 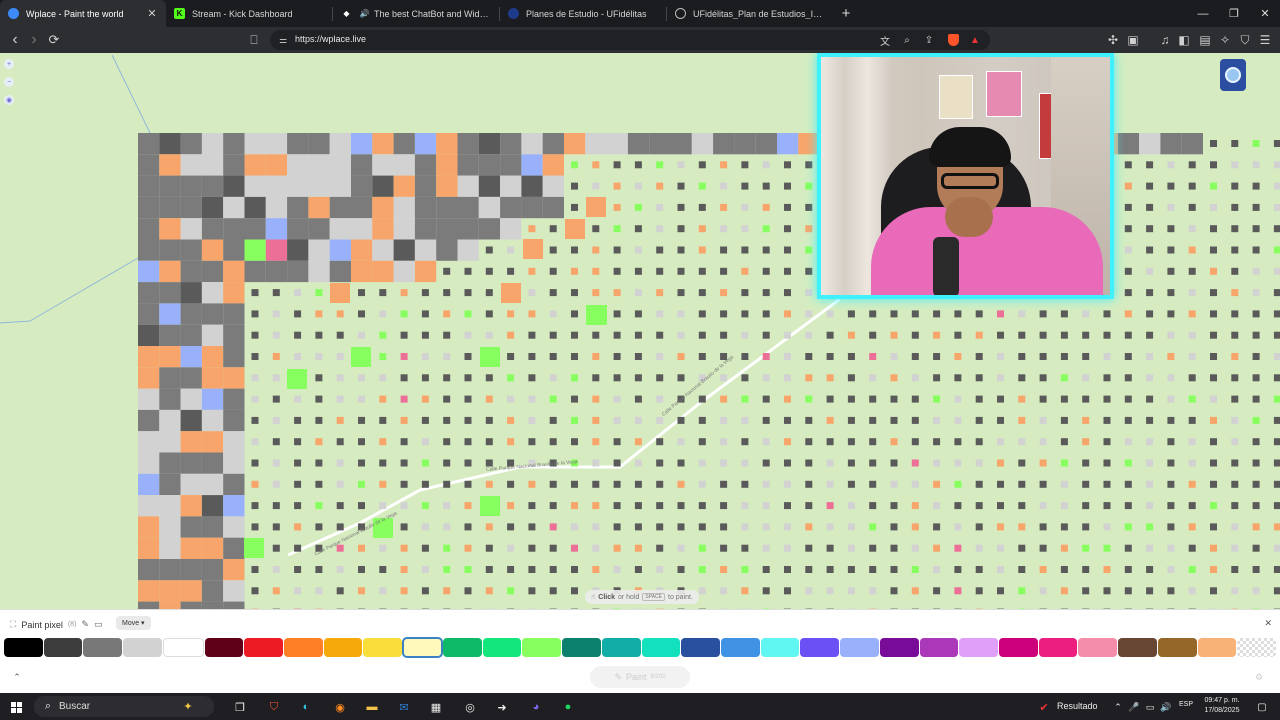 What do you see at coordinates (1265, 40) in the screenshot?
I see `menu-icon: ☰` at bounding box center [1265, 40].